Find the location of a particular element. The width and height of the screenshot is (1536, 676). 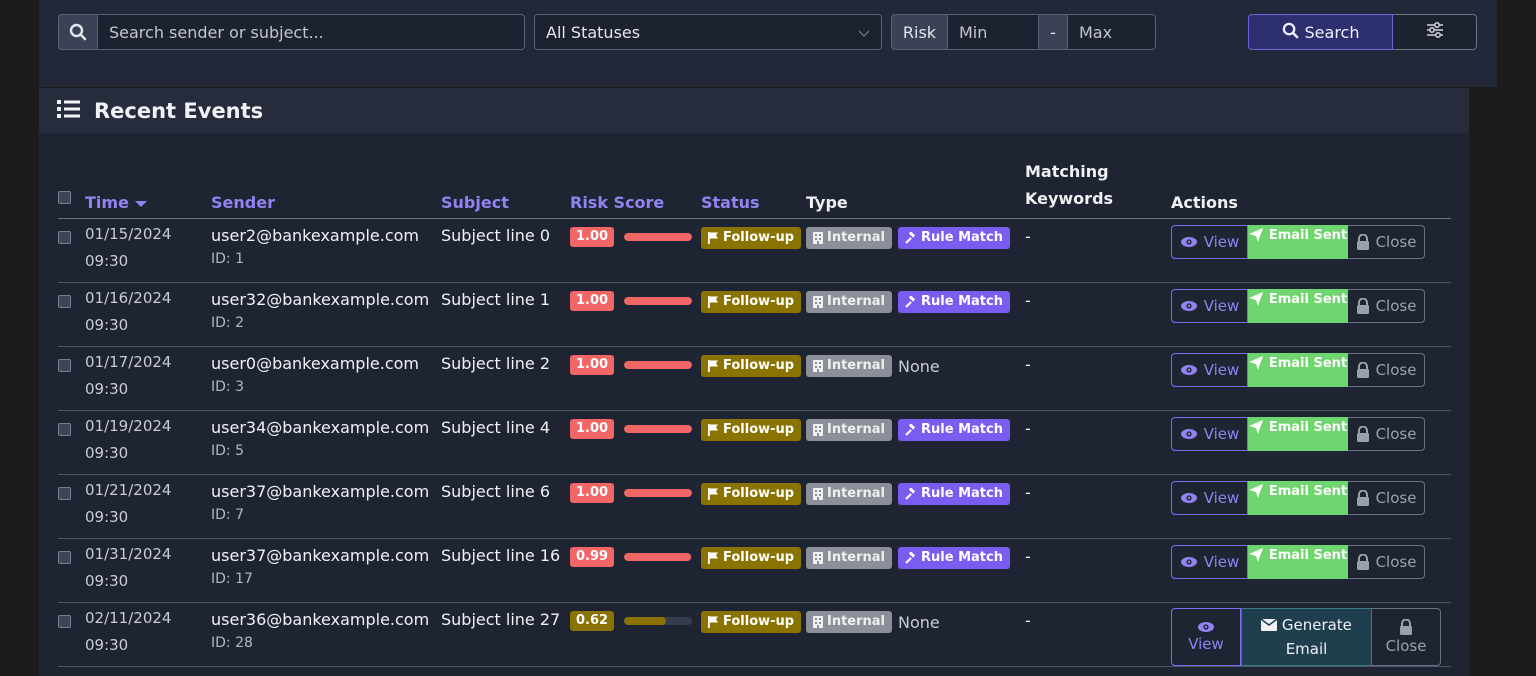

select-all-checkbox is located at coordinates (64, 197).